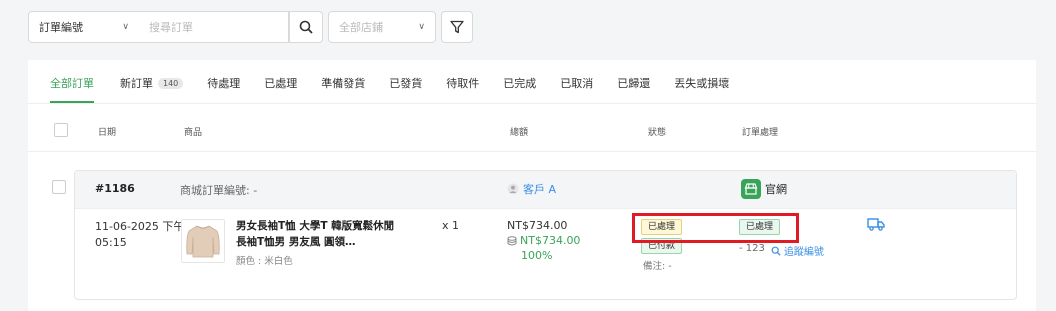 This screenshot has height=311, width=1056. I want to click on paid-amount: NT$734.00, so click(543, 240).